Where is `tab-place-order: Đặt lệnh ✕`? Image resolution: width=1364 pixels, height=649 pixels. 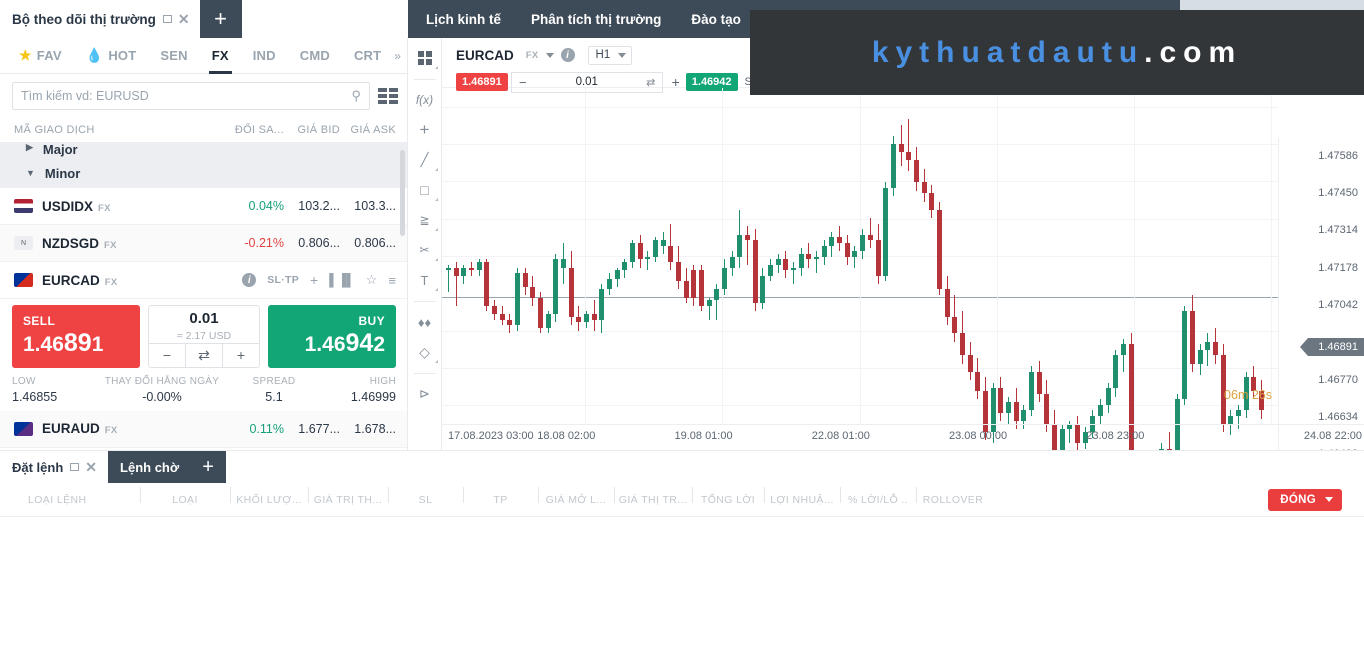
tab-place-order: Đặt lệnh ✕ is located at coordinates (54, 467).